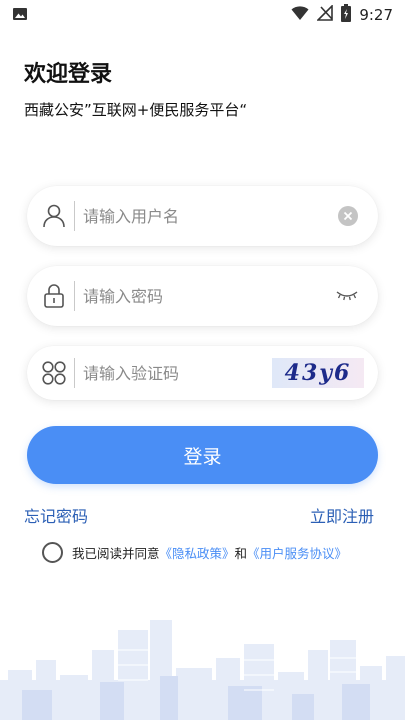  What do you see at coordinates (202, 670) in the screenshot?
I see `city-skyline-illustration` at bounding box center [202, 670].